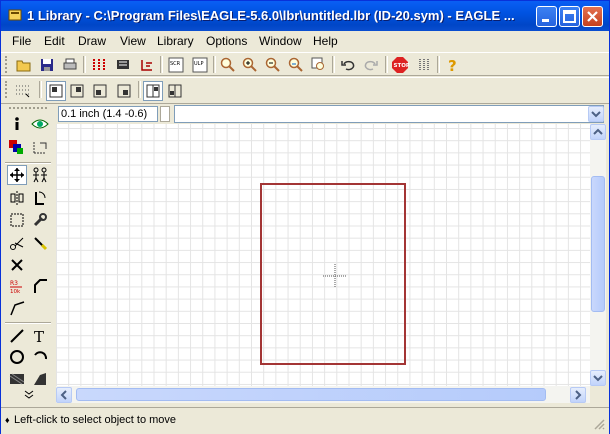 The height and width of the screenshot is (434, 610). What do you see at coordinates (348, 65) in the screenshot?
I see `undo-button` at bounding box center [348, 65].